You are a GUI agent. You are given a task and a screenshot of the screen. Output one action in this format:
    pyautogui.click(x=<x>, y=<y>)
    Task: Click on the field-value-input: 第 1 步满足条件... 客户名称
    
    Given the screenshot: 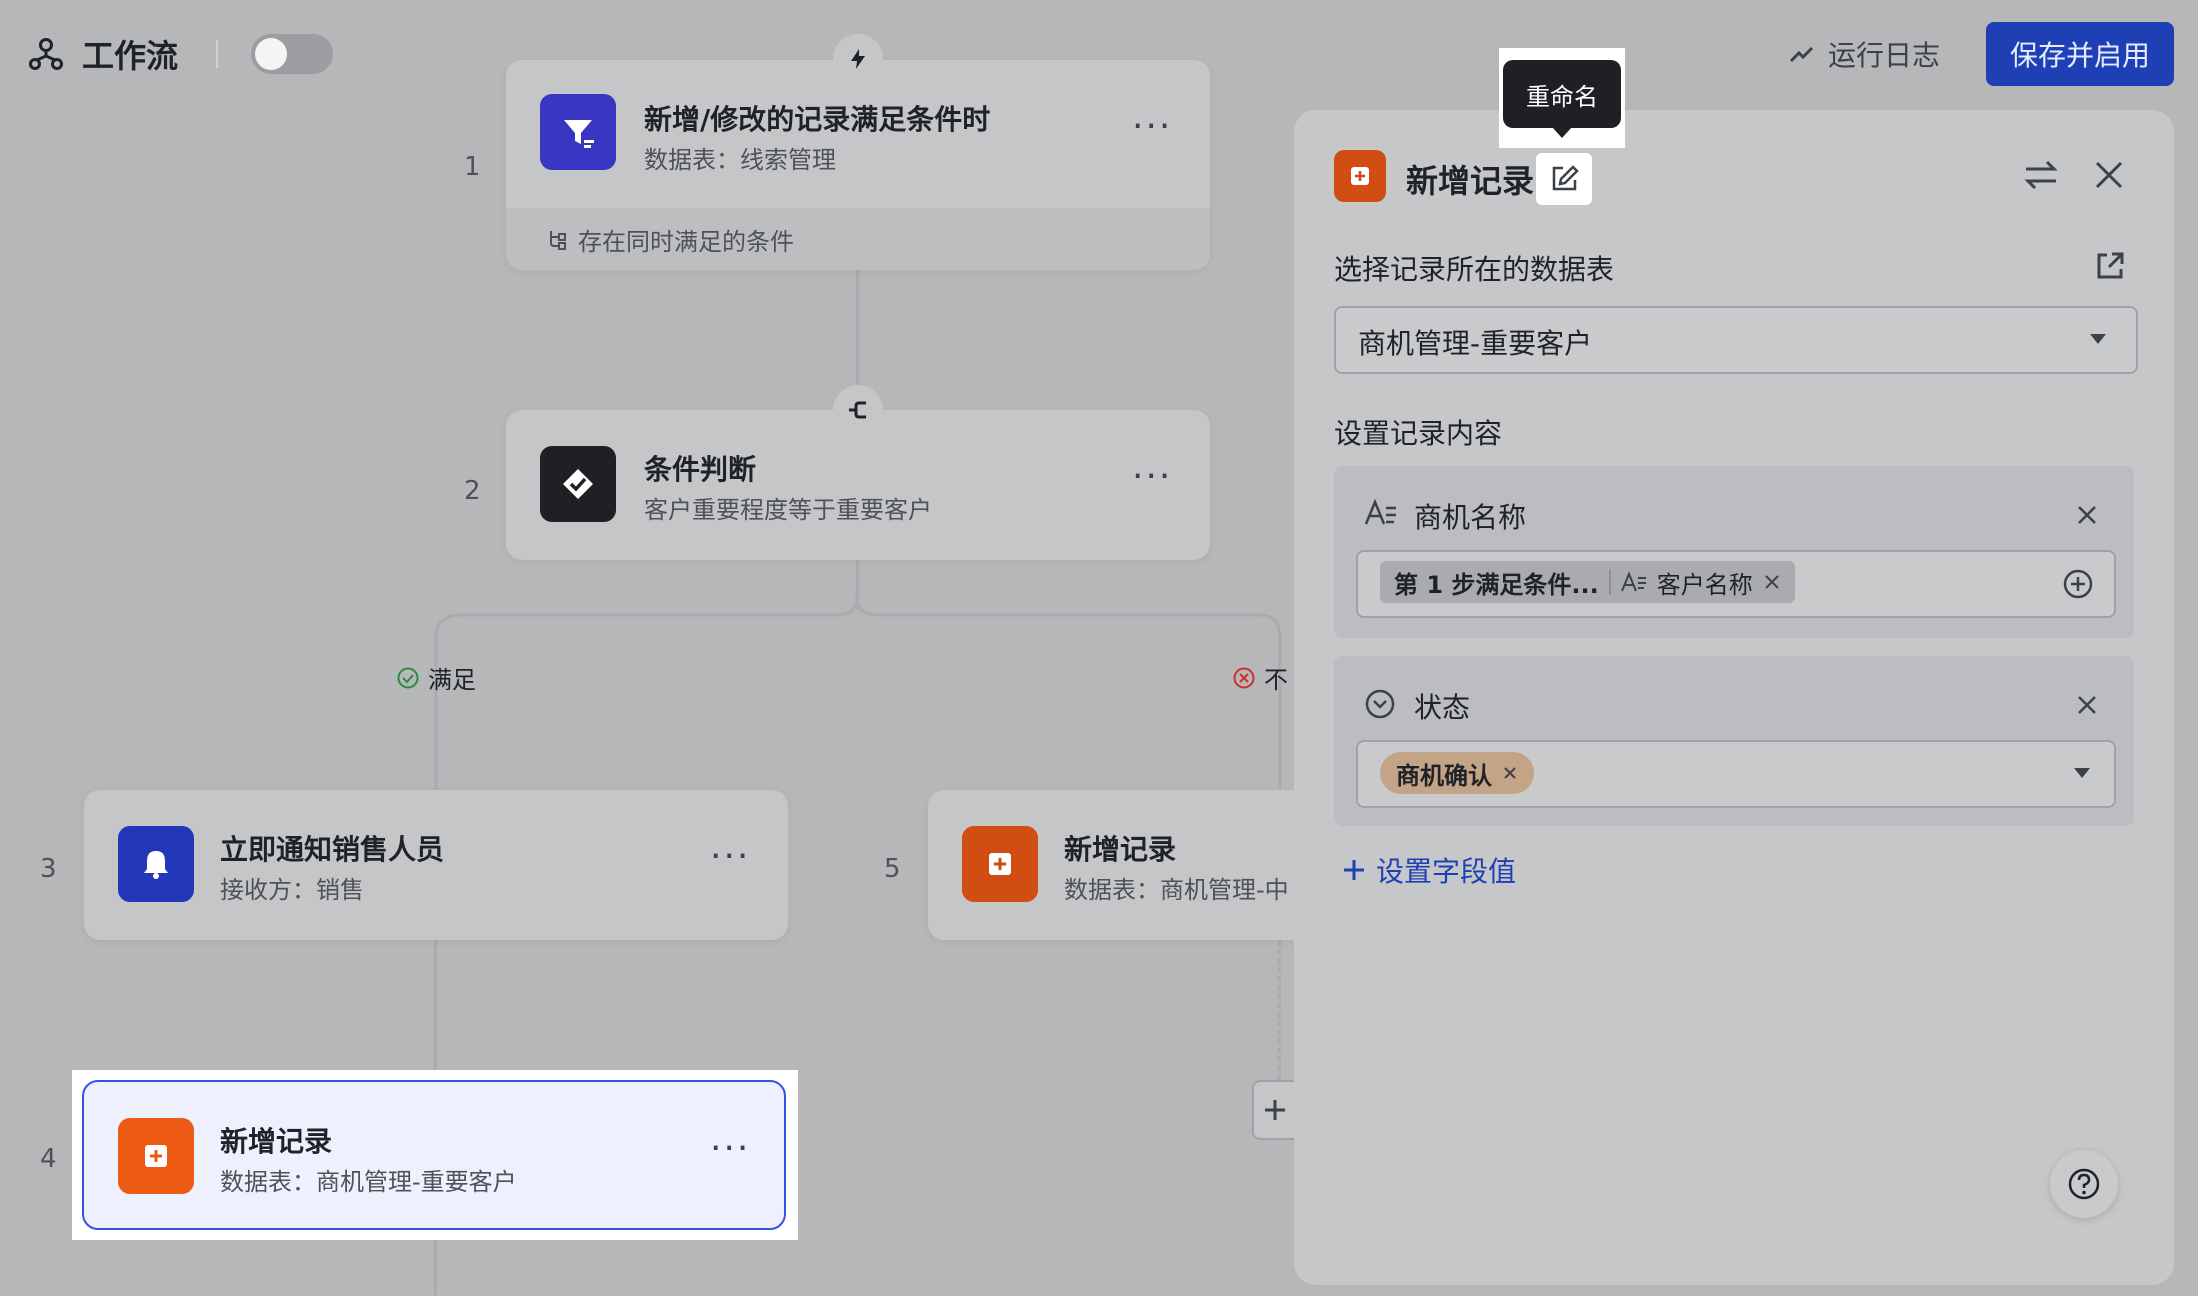 What is the action you would take?
    pyautogui.click(x=1736, y=584)
    